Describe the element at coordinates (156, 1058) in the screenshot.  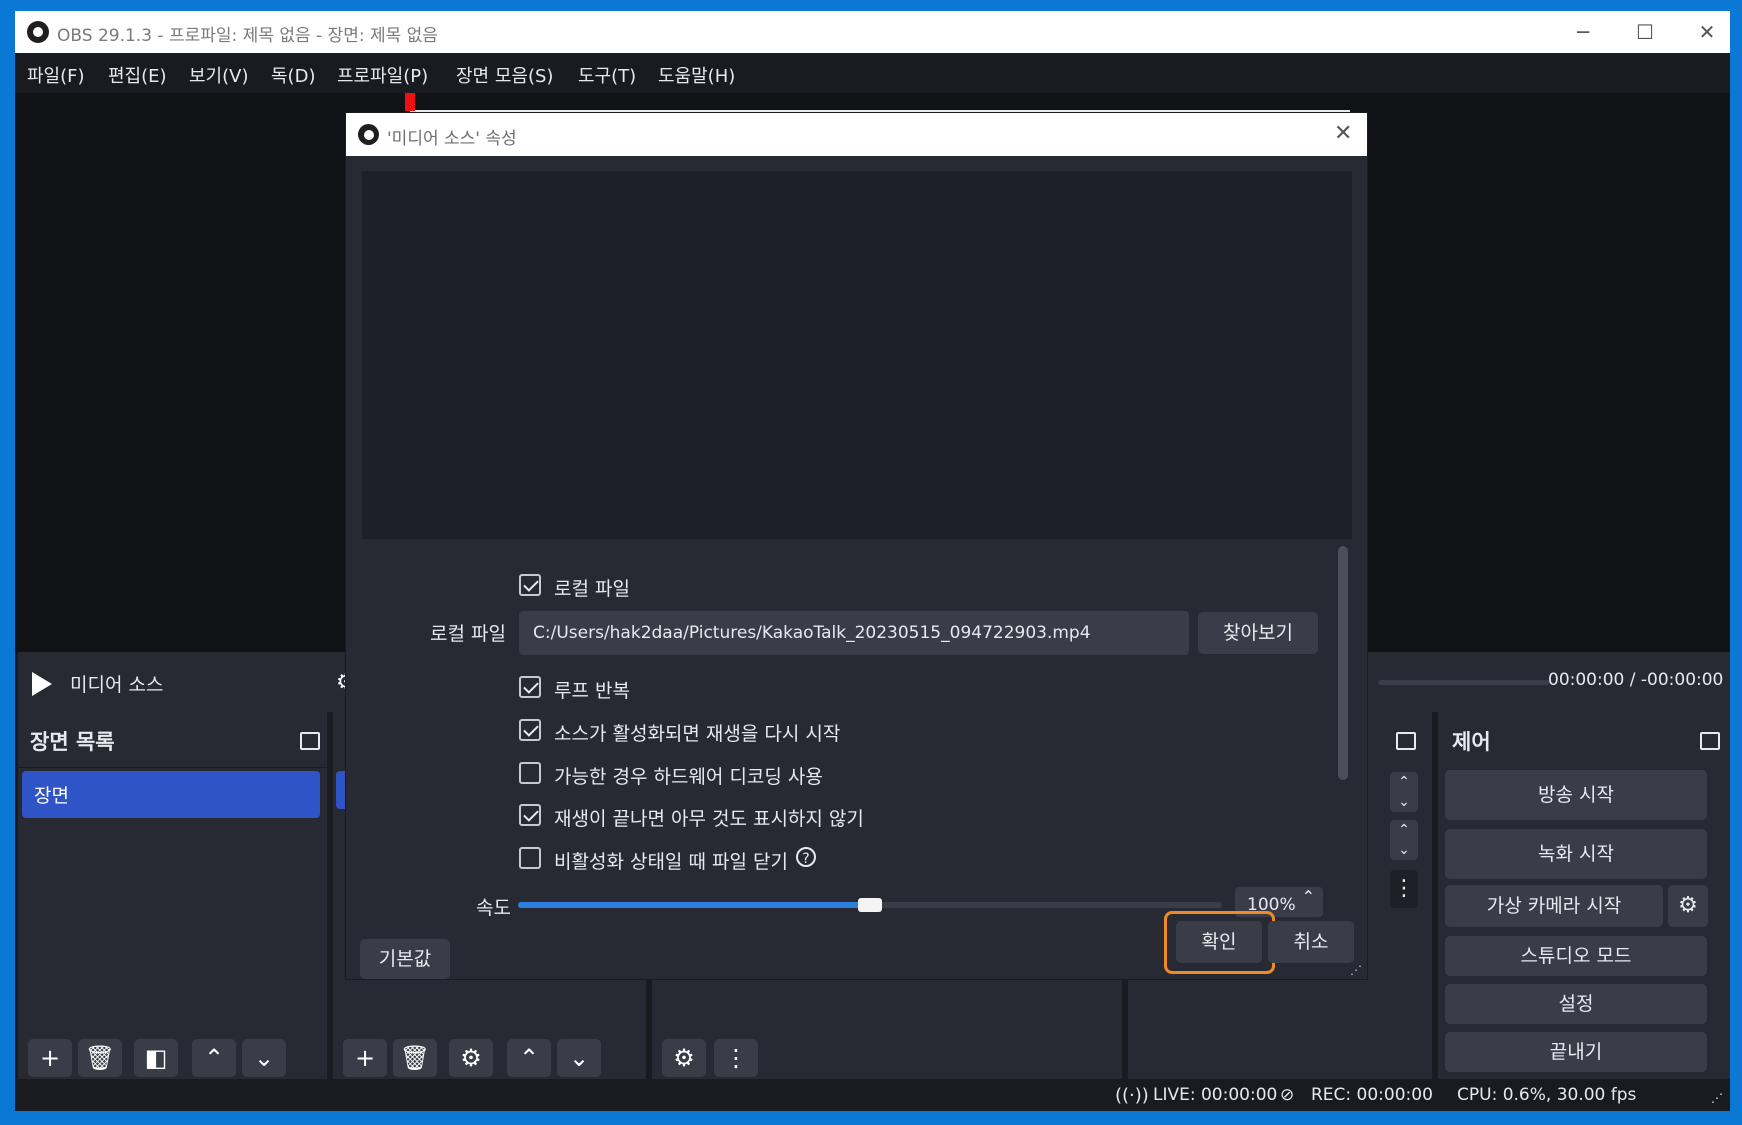
I see `scene-filters-button: ◧` at that location.